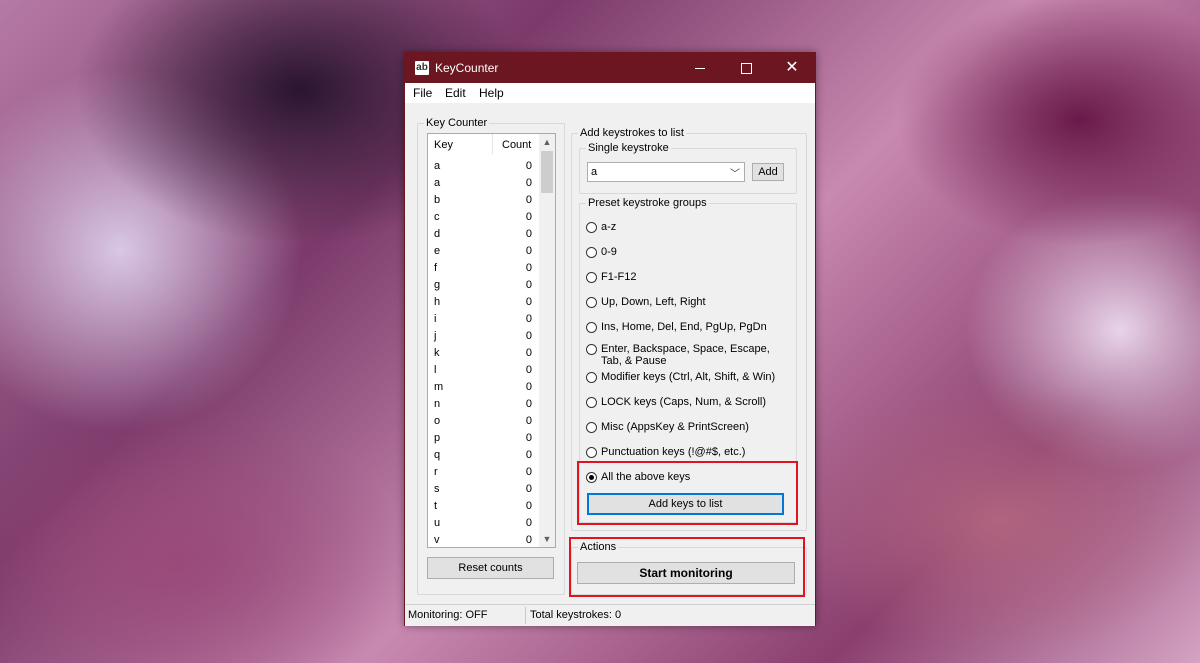  What do you see at coordinates (437, 302) in the screenshot?
I see `row-key: h` at bounding box center [437, 302].